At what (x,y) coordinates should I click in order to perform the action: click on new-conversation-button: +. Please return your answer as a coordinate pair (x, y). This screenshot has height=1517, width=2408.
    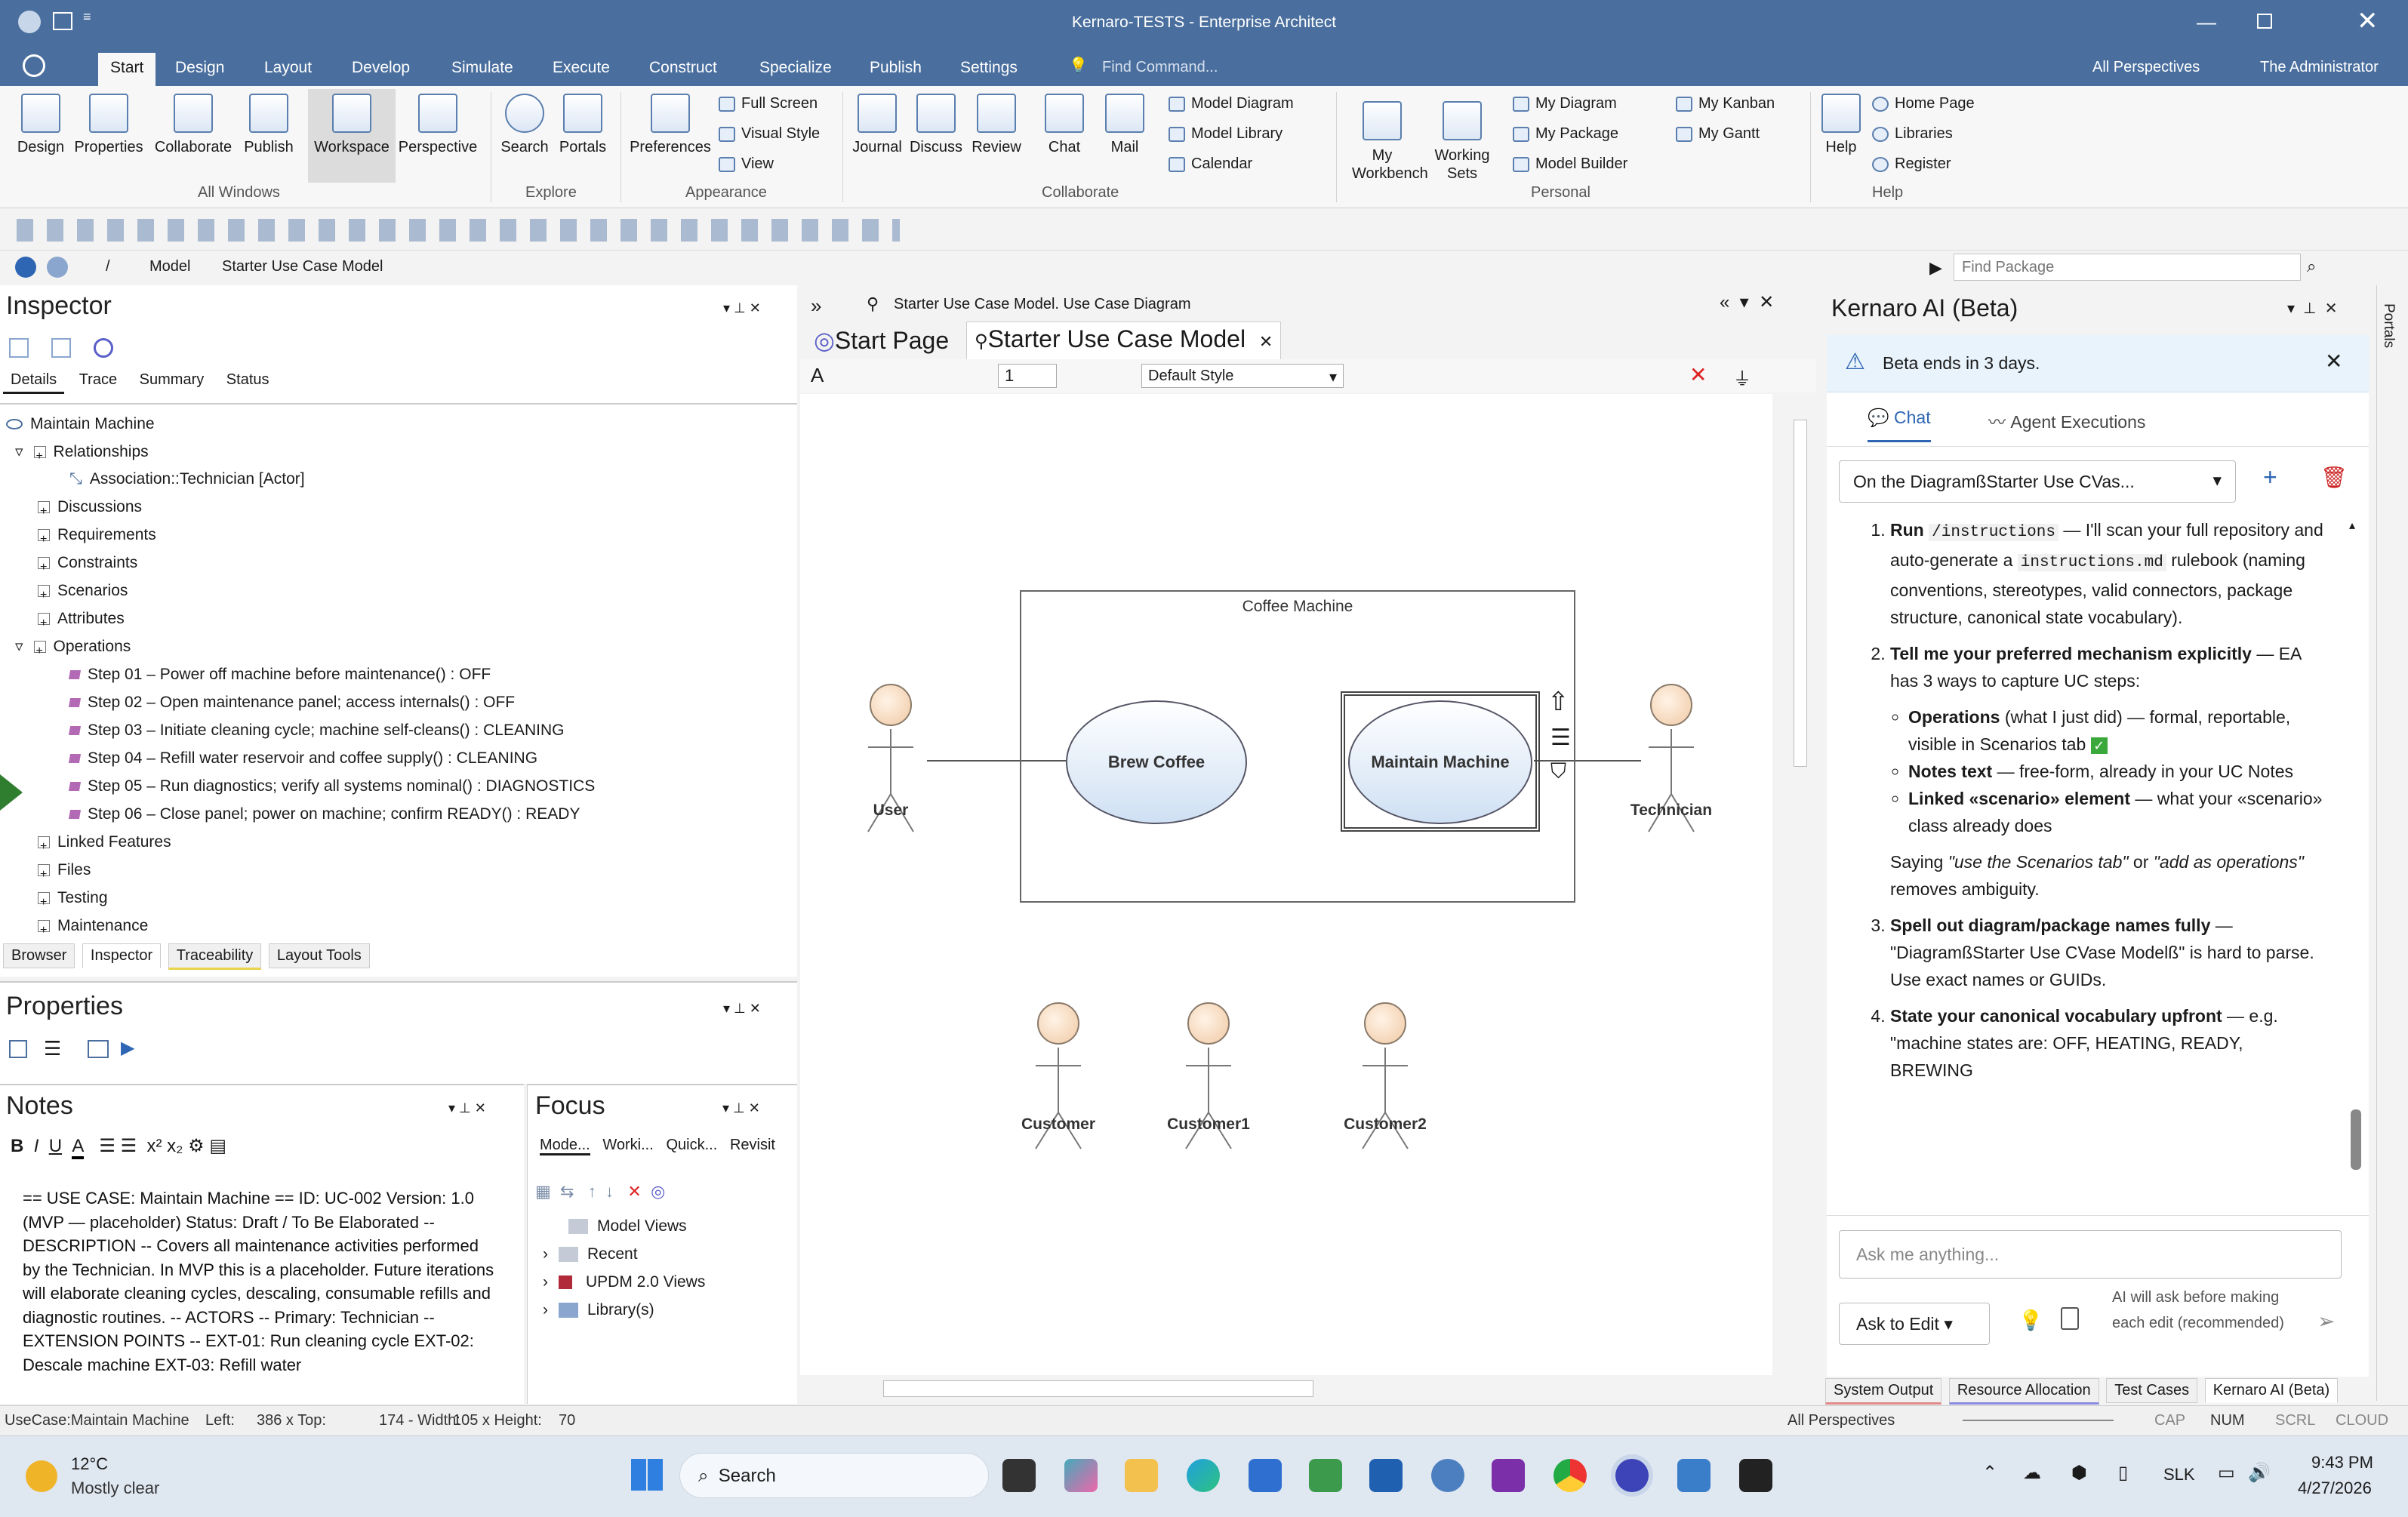
    Looking at the image, I should click on (2270, 477).